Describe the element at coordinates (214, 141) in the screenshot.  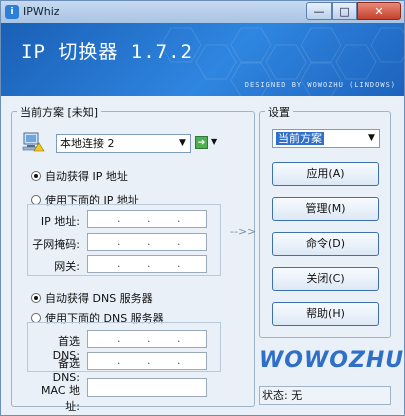
I see `caret-down-icon: ▼` at that location.